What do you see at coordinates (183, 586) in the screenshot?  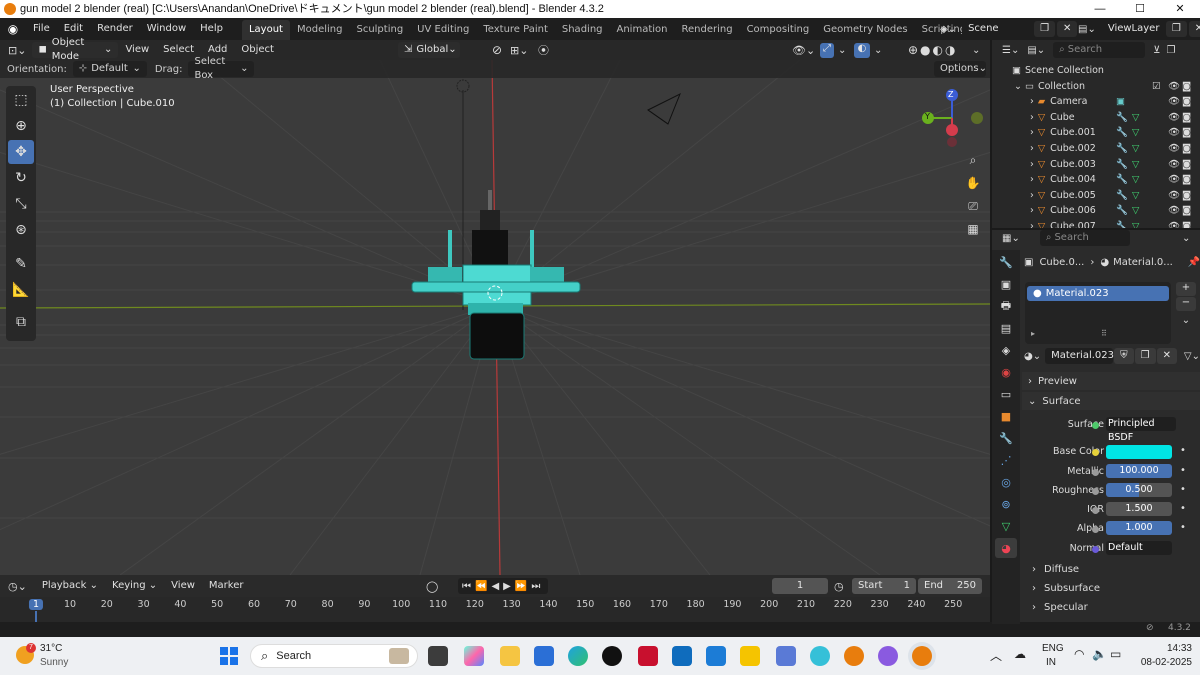 I see `timeline-menu-view: View` at bounding box center [183, 586].